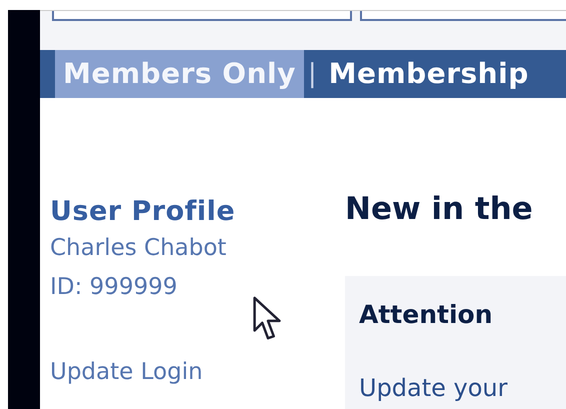 The width and height of the screenshot is (566, 409). What do you see at coordinates (202, 16) in the screenshot?
I see `input-field` at bounding box center [202, 16].